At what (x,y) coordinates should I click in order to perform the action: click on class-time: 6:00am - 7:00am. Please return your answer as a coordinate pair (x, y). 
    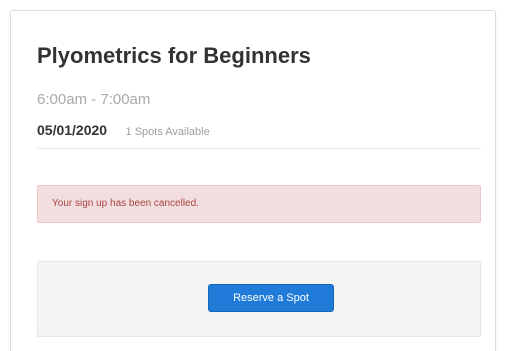
    Looking at the image, I should click on (94, 99).